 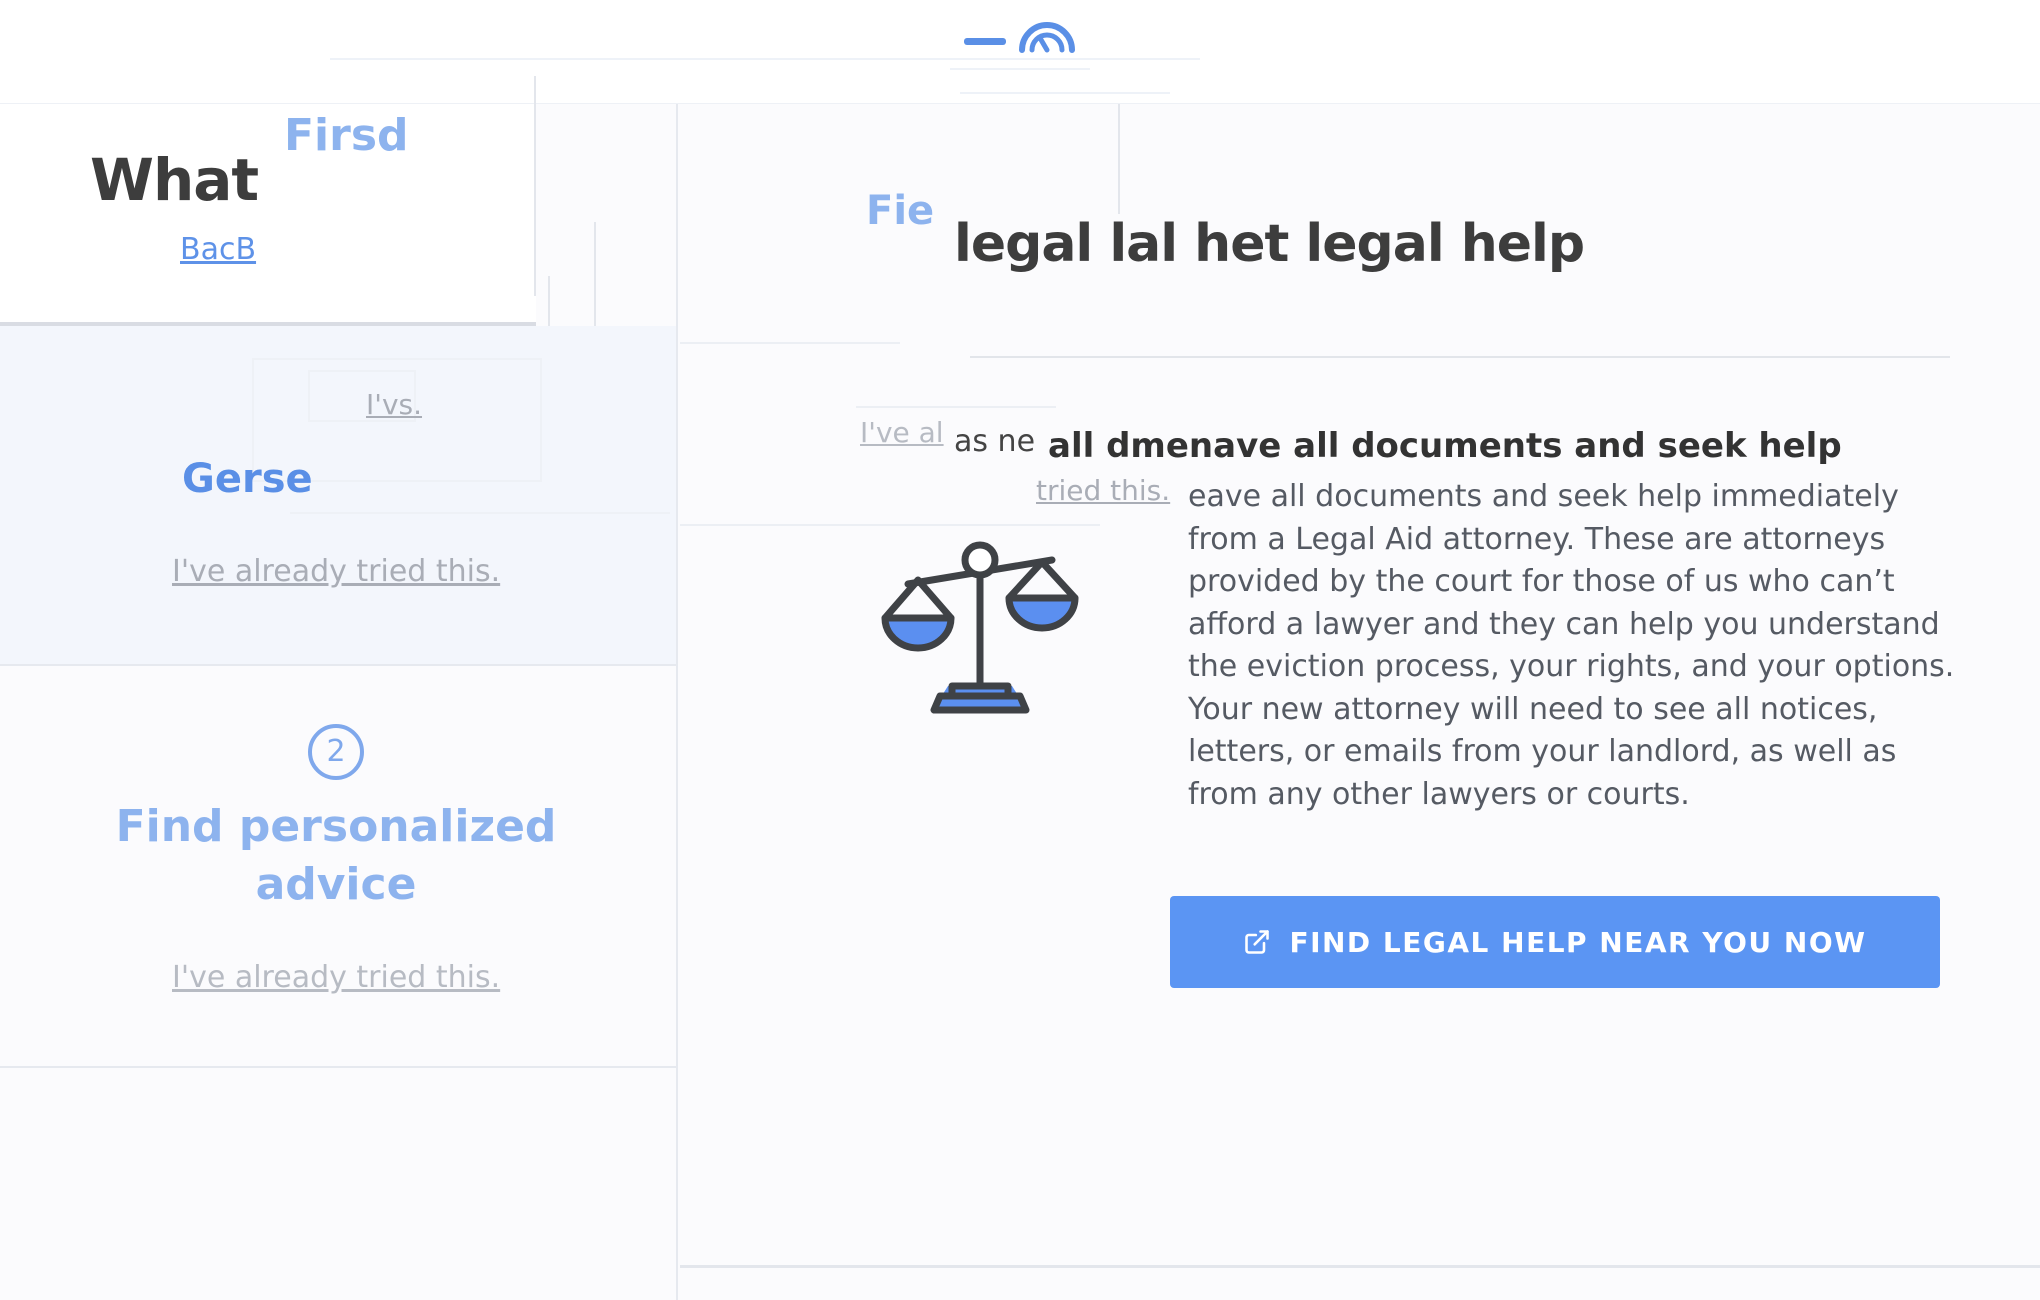 I want to click on app-logo, so click(x=1024, y=38).